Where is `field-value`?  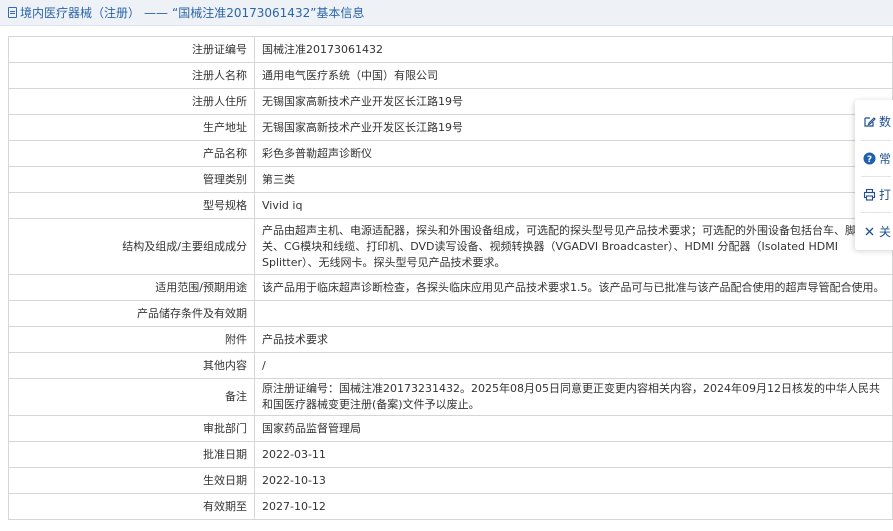 field-value is located at coordinates (573, 313).